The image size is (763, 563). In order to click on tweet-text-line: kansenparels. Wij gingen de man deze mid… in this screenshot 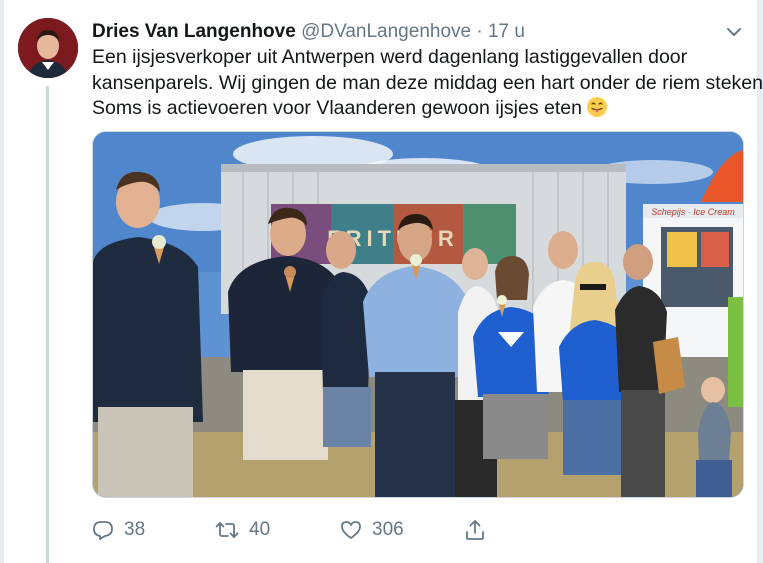, I will do `click(427, 82)`.